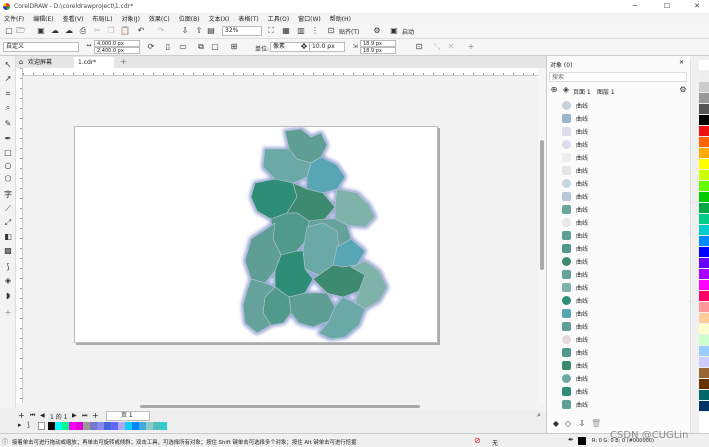 The image size is (709, 447). I want to click on outline-color-swatch, so click(582, 441).